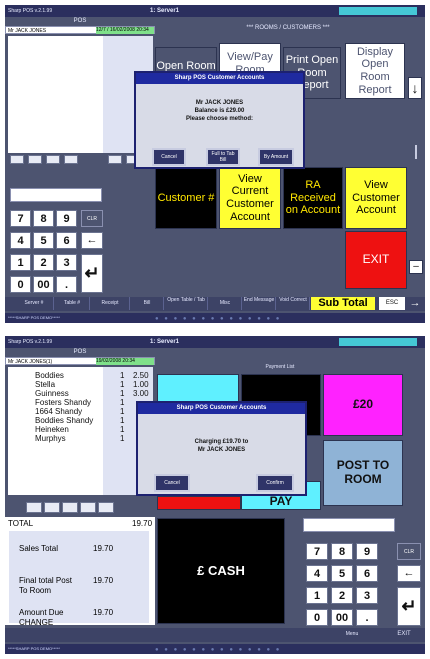 Image resolution: width=430 pixels, height=659 pixels. What do you see at coordinates (165, 11) in the screenshot?
I see `server-title: 1: Server1` at bounding box center [165, 11].